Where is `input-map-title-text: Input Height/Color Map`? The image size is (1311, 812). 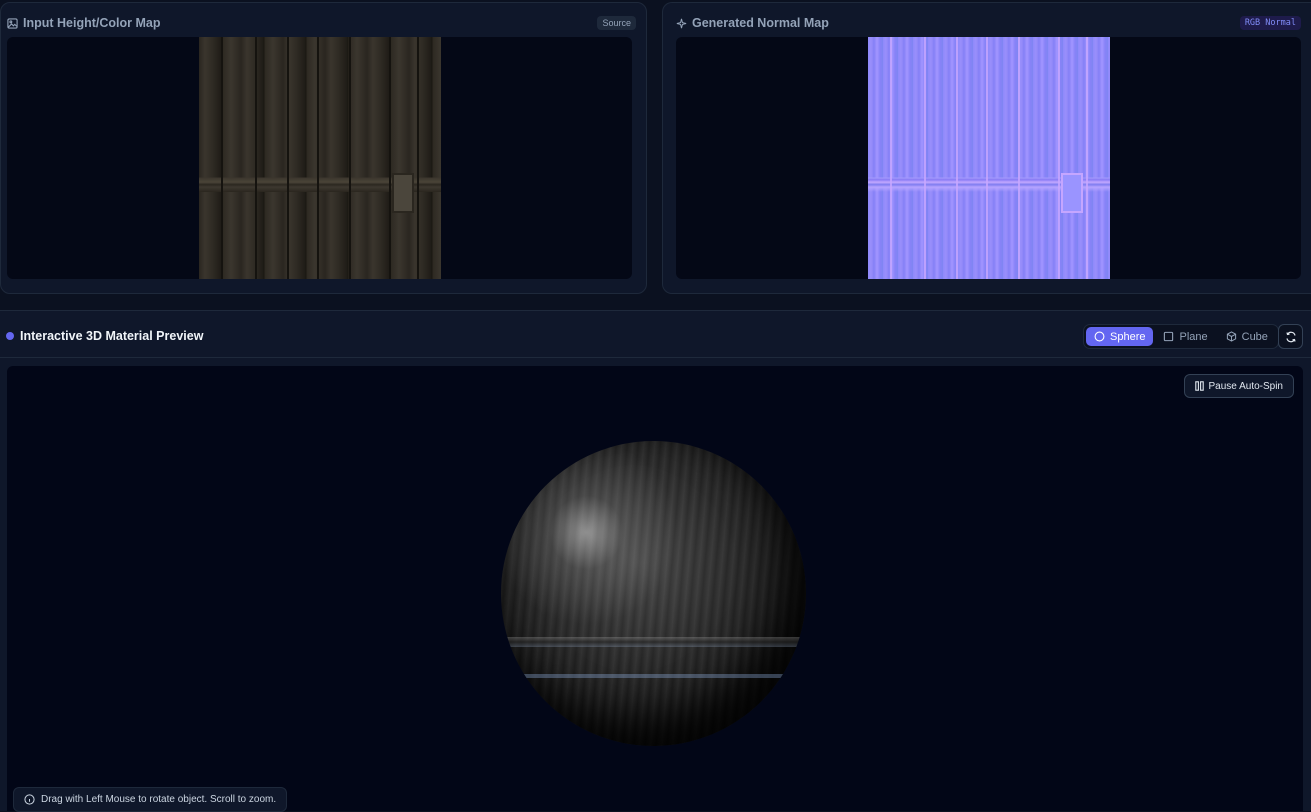 input-map-title-text: Input Height/Color Map is located at coordinates (92, 23).